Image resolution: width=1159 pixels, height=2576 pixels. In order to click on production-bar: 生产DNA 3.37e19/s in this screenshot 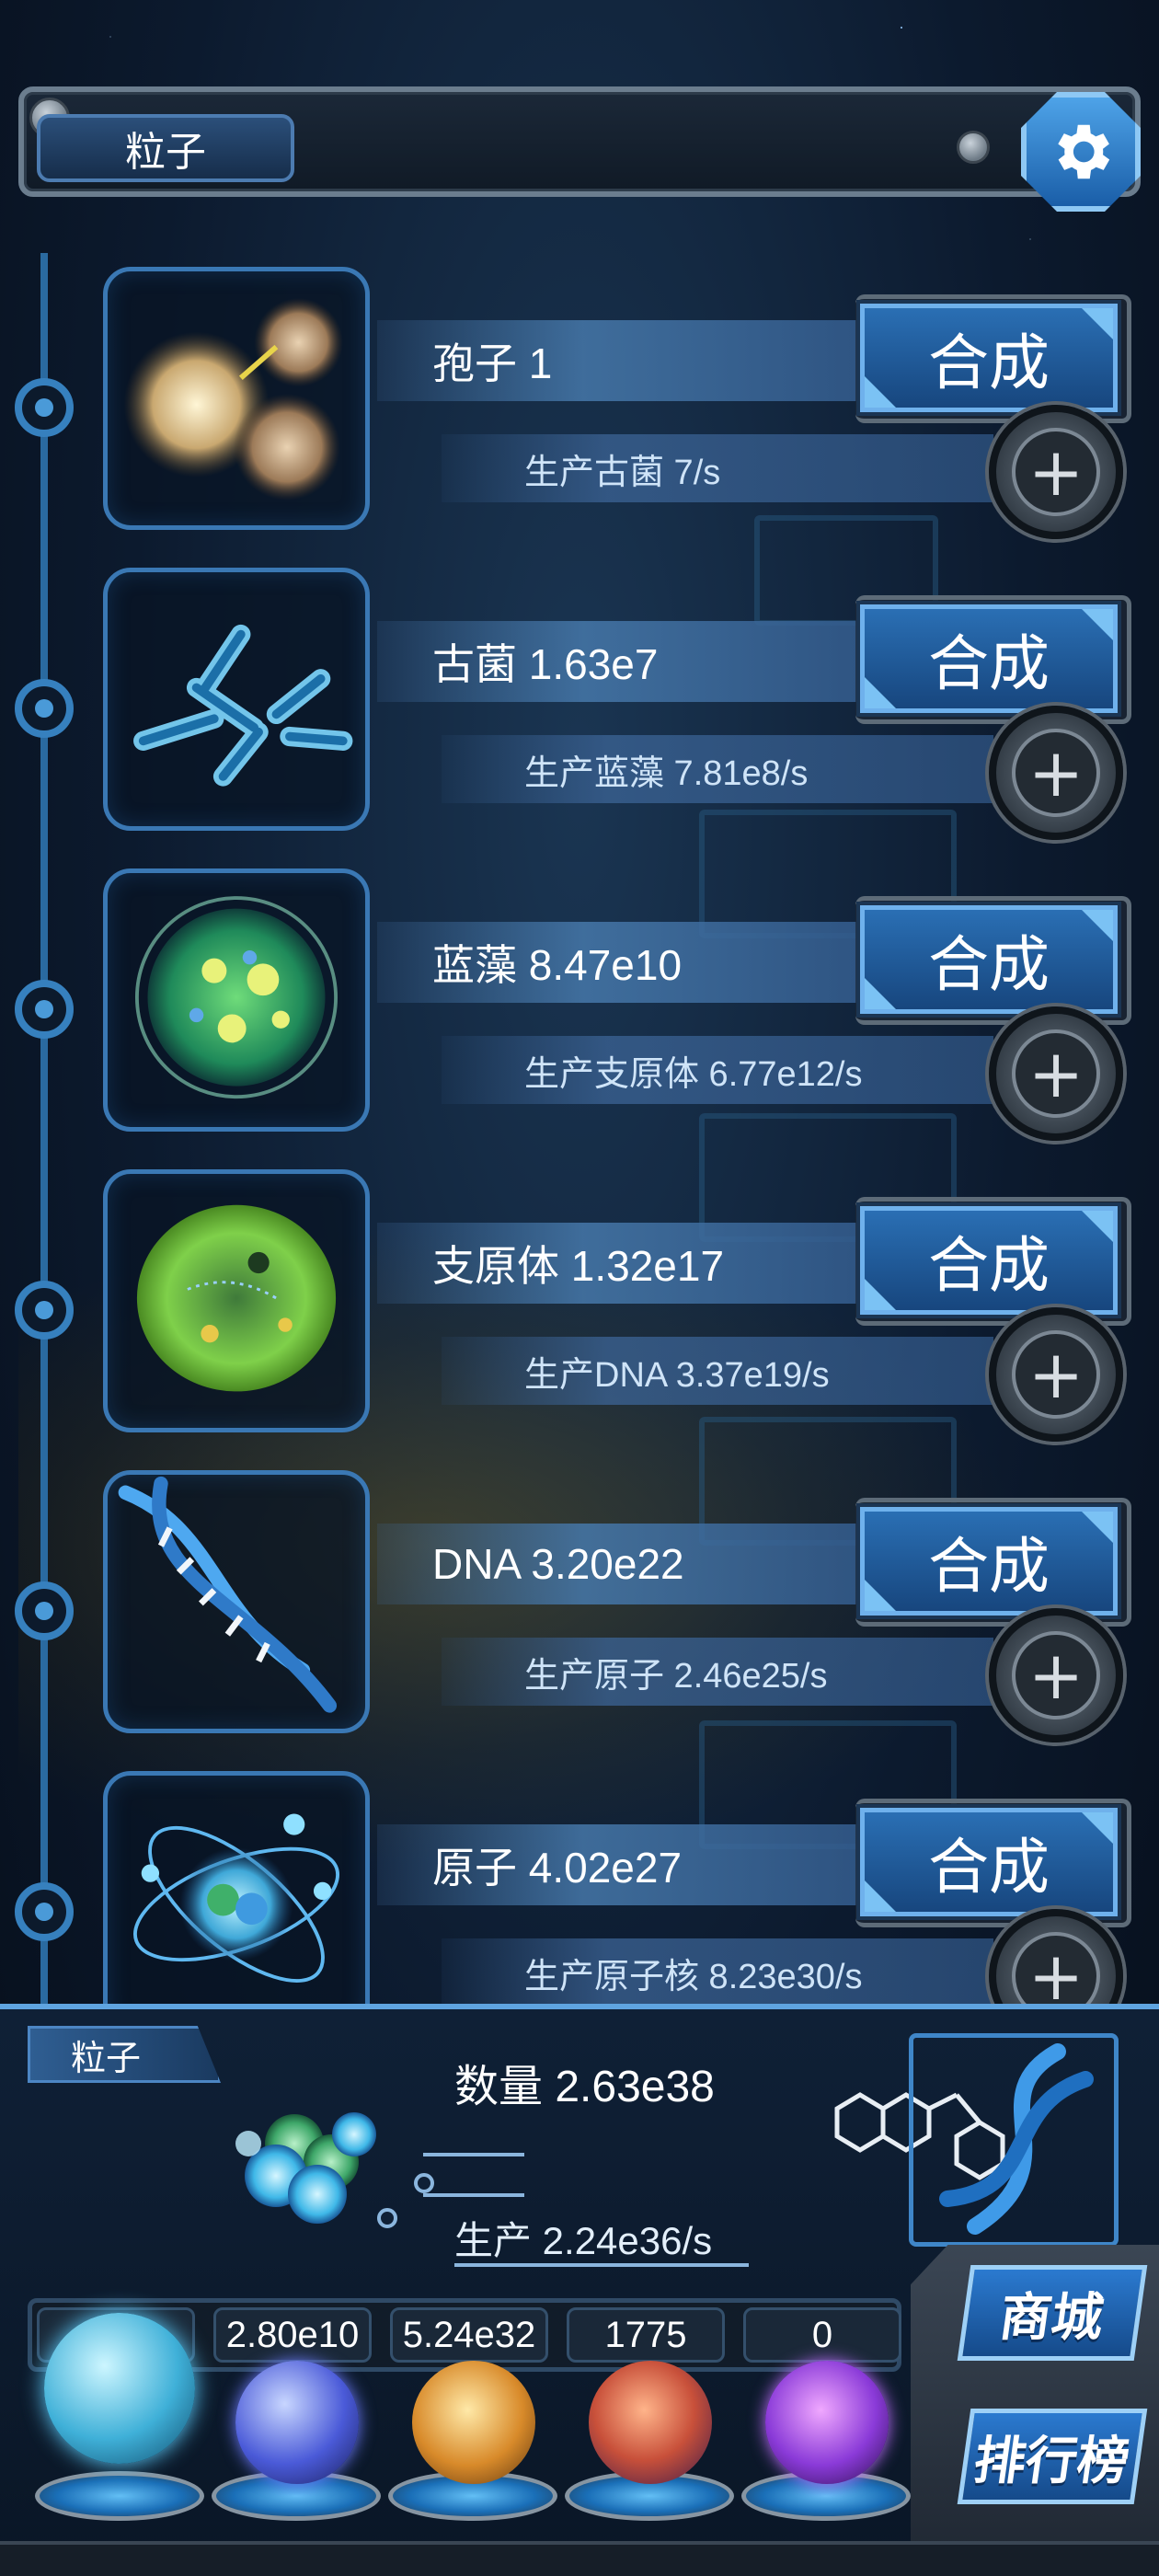, I will do `click(717, 1371)`.